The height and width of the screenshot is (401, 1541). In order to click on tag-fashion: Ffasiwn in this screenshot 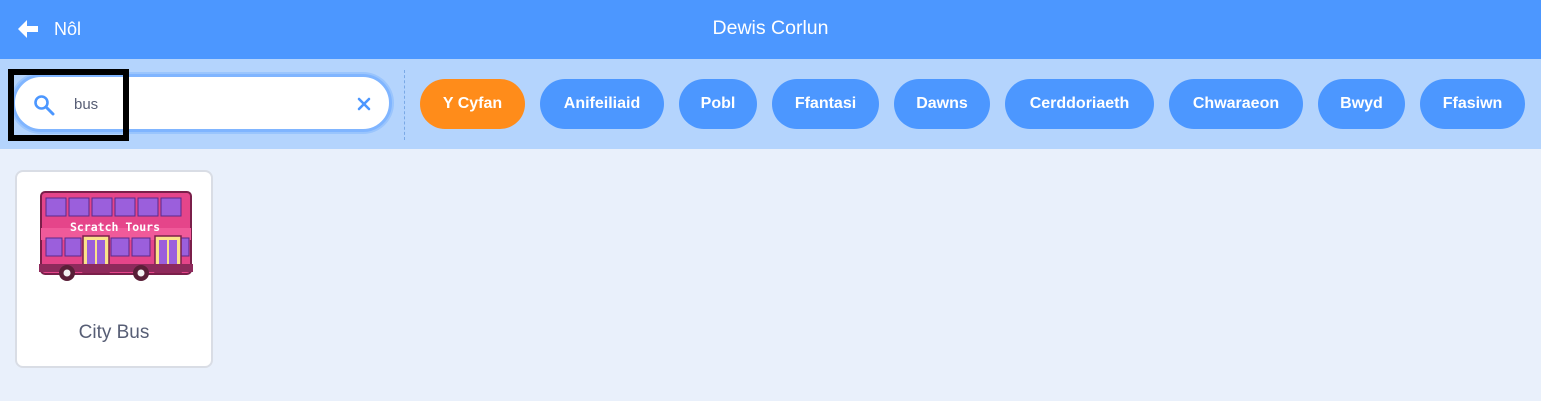, I will do `click(1472, 104)`.